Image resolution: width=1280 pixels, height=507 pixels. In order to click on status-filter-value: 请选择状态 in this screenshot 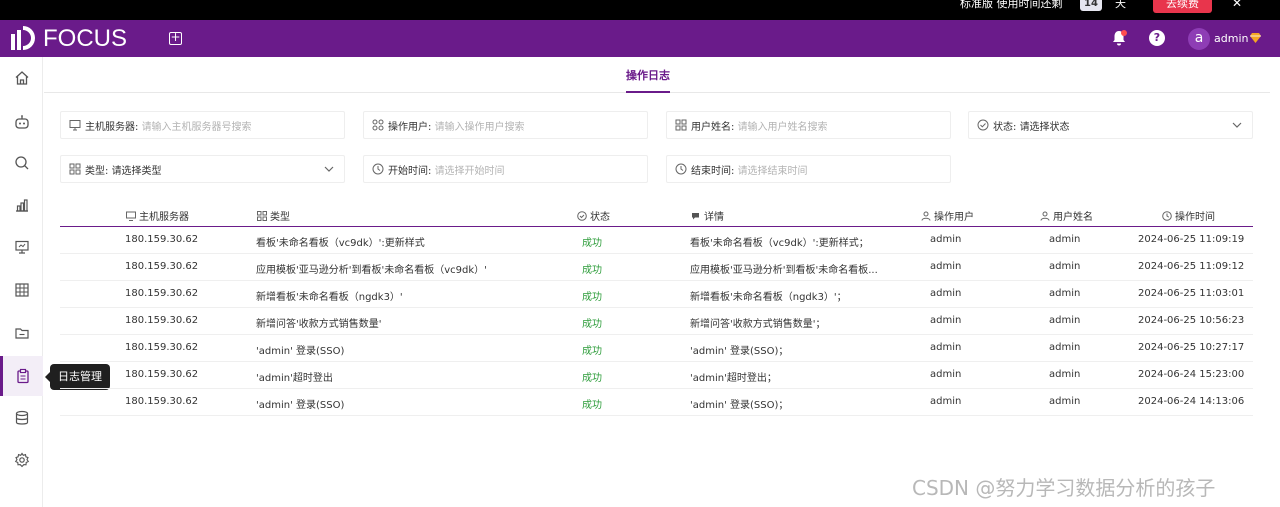, I will do `click(1044, 127)`.